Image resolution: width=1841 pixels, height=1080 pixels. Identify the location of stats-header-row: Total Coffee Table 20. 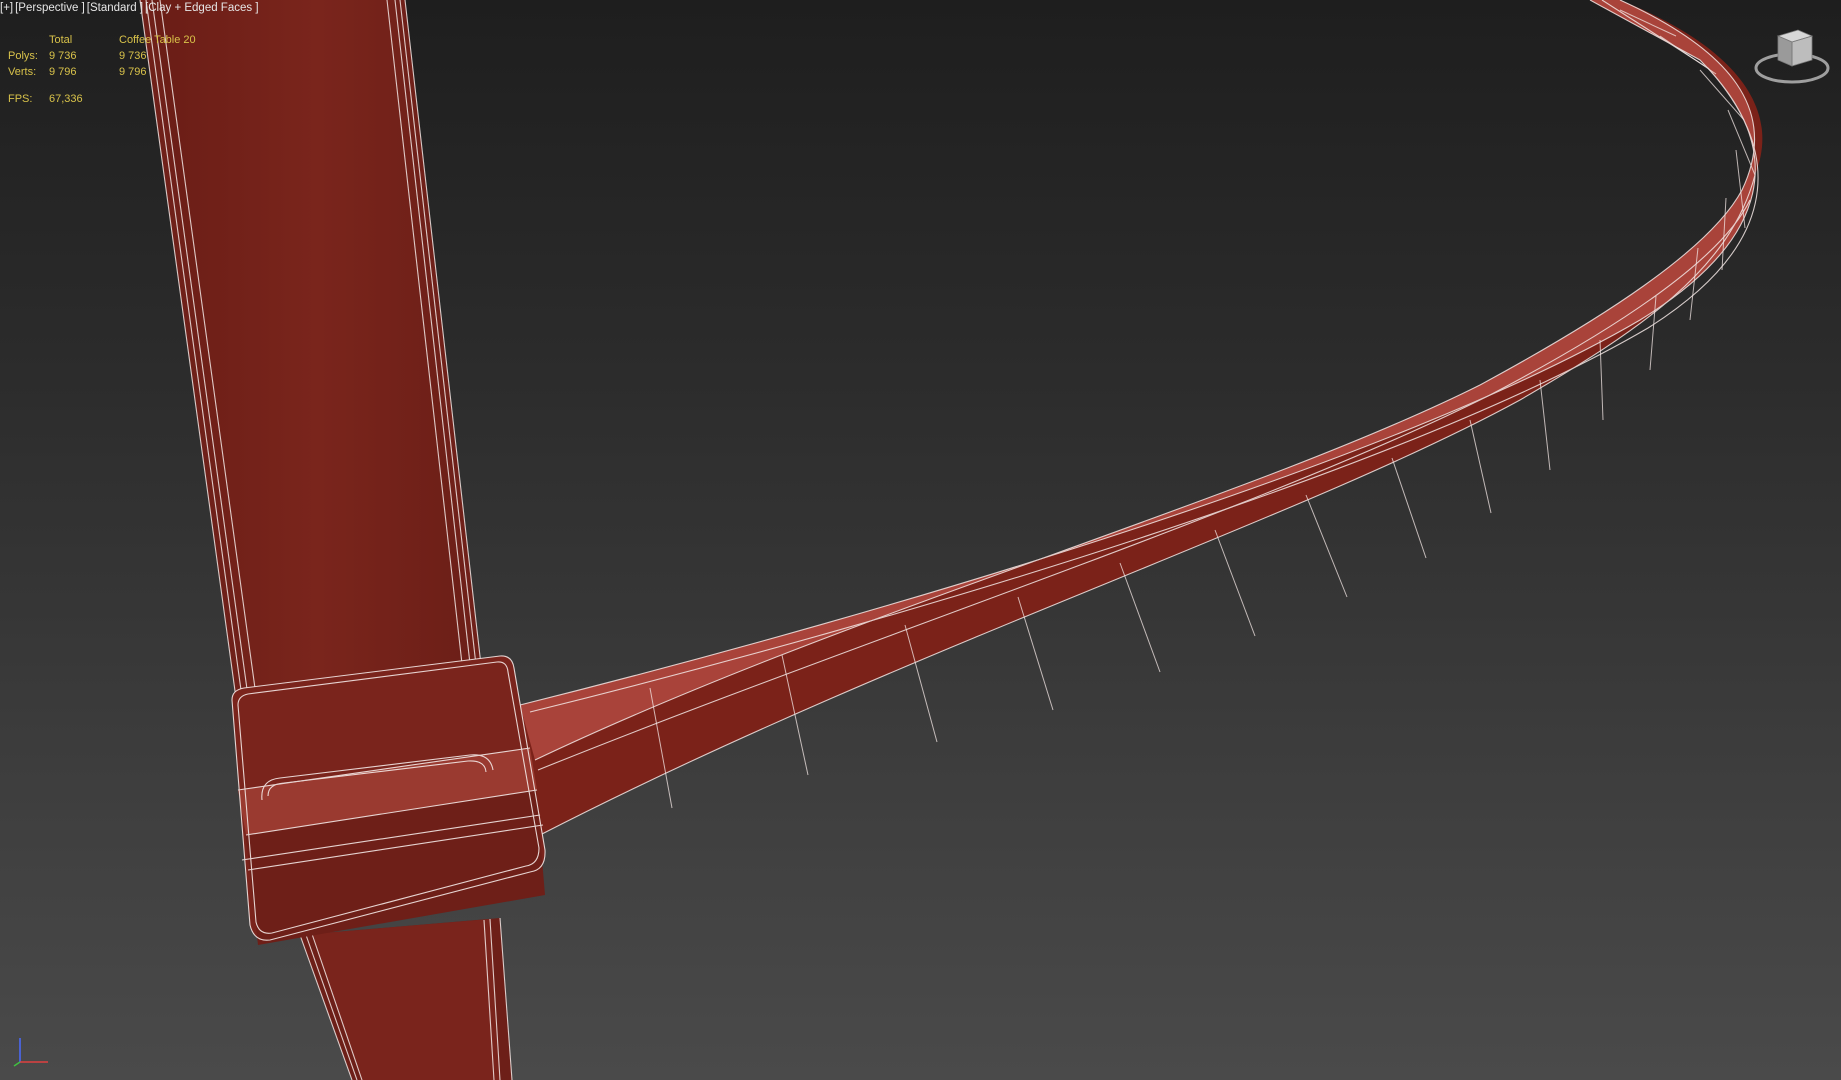
(123, 40).